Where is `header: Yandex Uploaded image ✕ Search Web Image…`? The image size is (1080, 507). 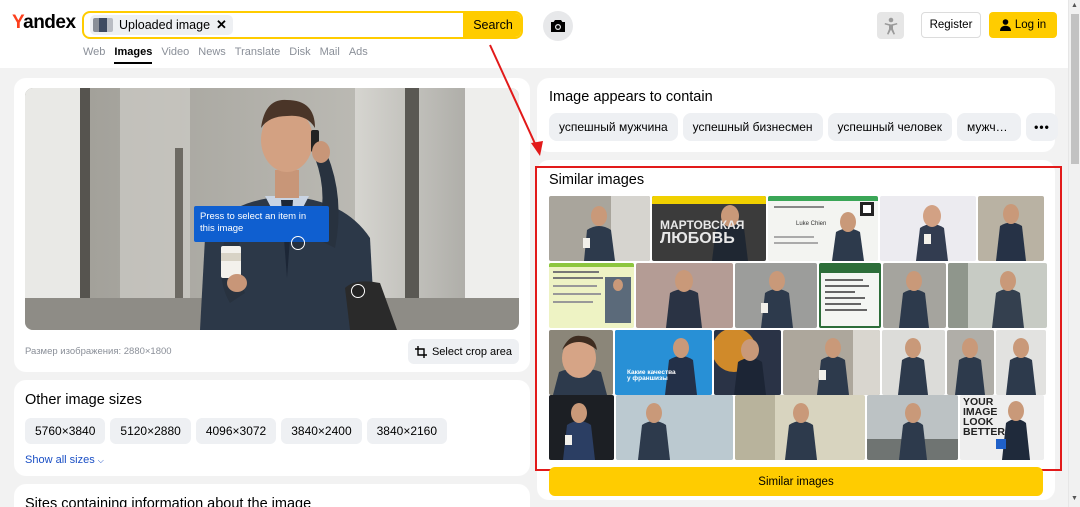 header: Yandex Uploaded image ✕ Search Web Image… is located at coordinates (534, 34).